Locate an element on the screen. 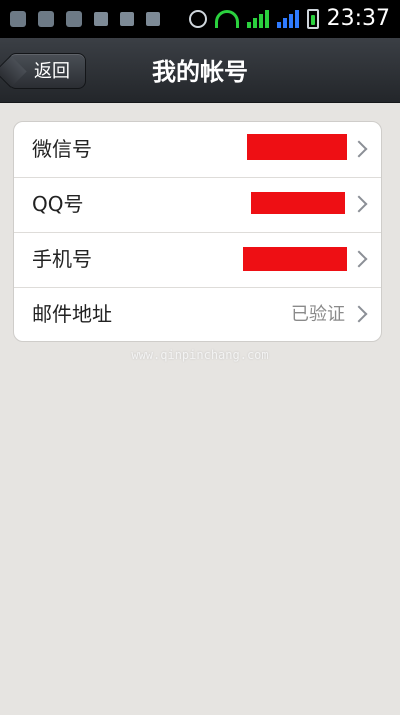 This screenshot has width=400, height=715. email-verified-status: 已验证 is located at coordinates (318, 314).